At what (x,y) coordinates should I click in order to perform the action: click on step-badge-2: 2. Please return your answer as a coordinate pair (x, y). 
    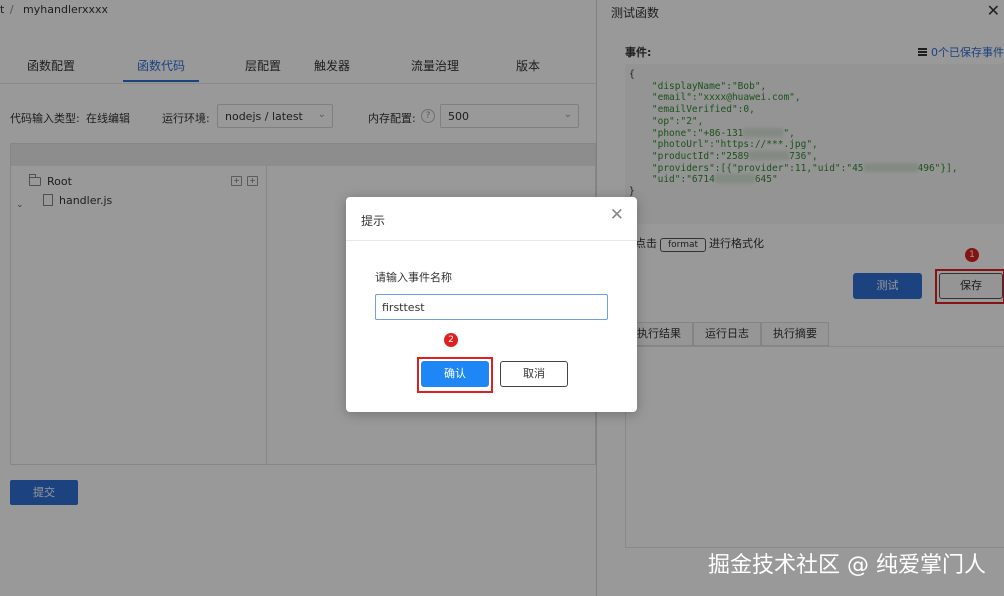
    Looking at the image, I should click on (451, 340).